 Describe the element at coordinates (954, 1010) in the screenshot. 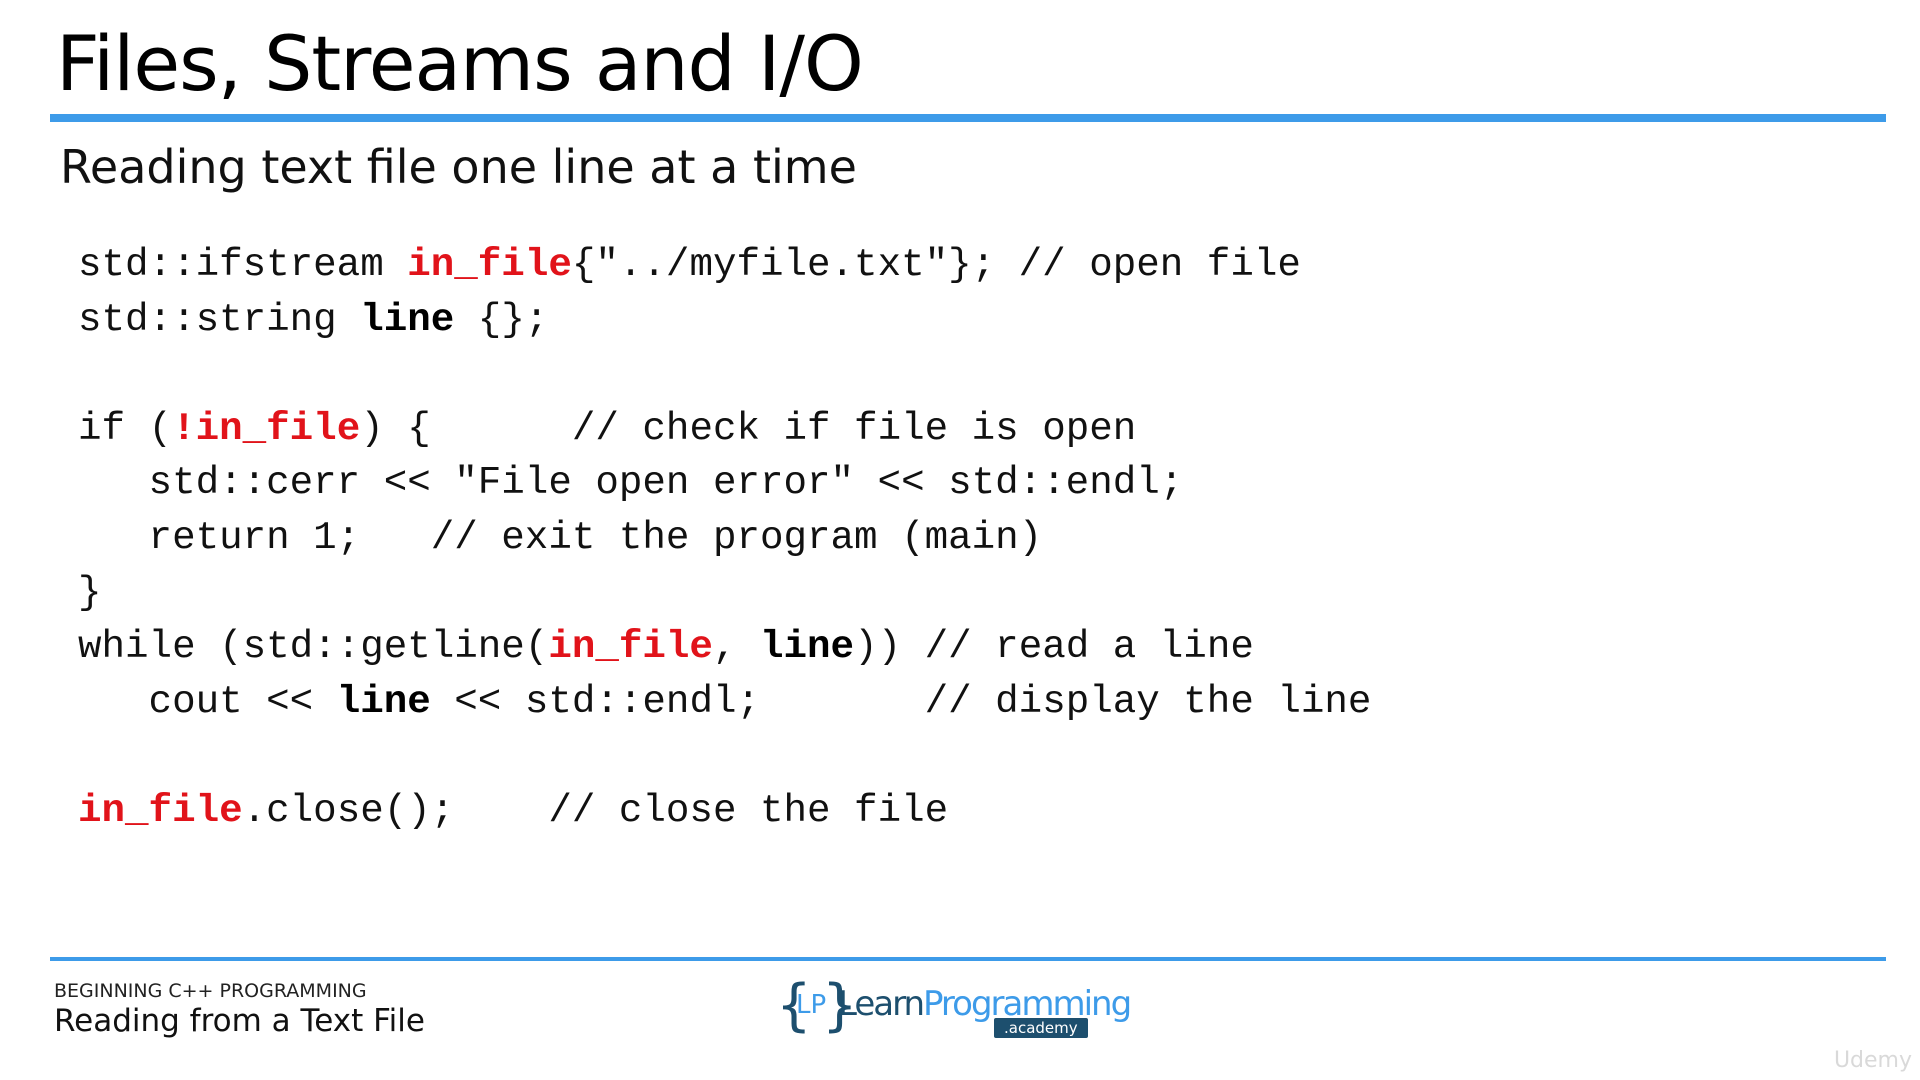

I see `learnprogramming-logo: { LP } LearnProgramming .academy` at that location.